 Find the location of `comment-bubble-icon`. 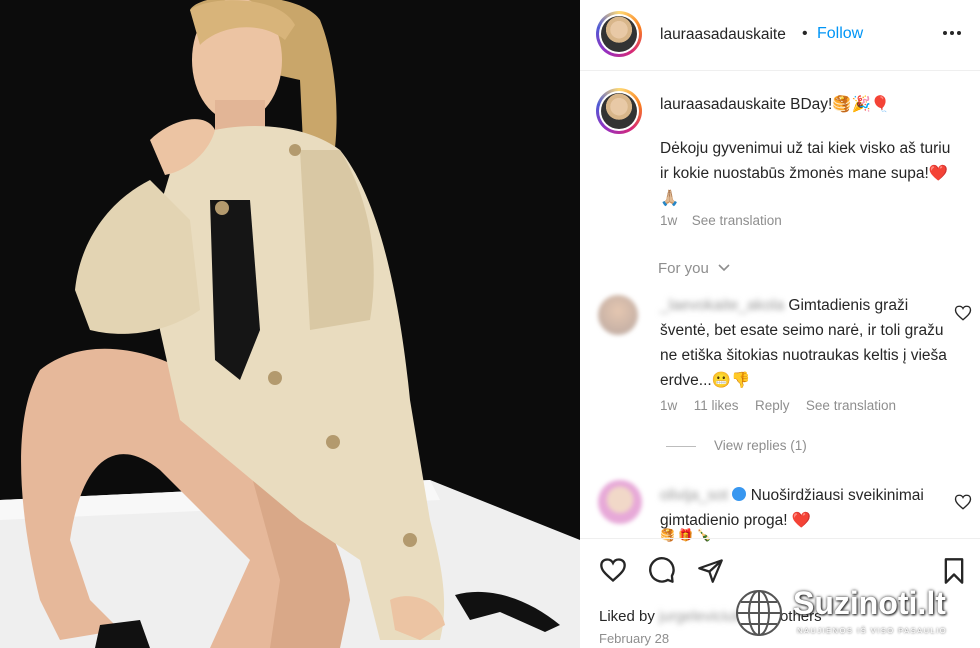

comment-bubble-icon is located at coordinates (662, 570).